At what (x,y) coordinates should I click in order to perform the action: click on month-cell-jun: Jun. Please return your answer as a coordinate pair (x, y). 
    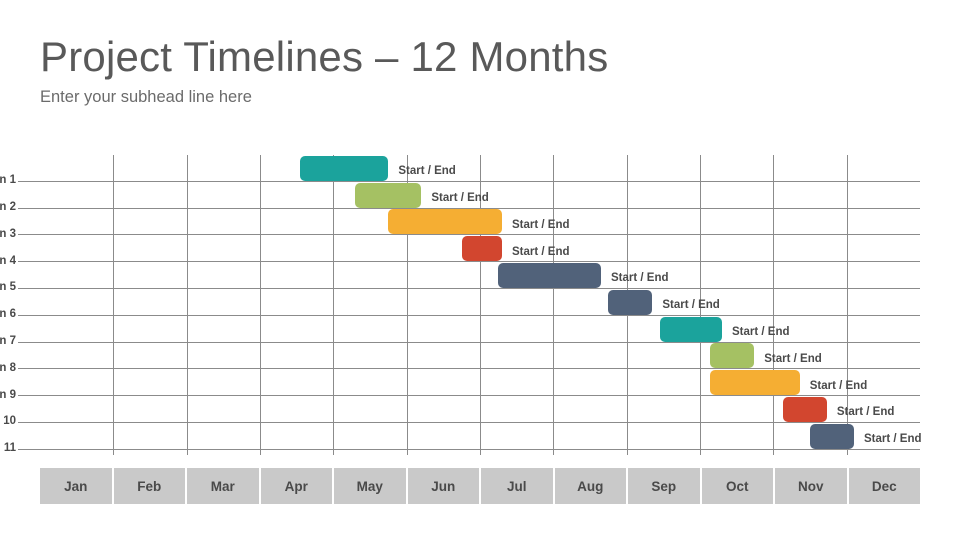
    Looking at the image, I should click on (443, 486).